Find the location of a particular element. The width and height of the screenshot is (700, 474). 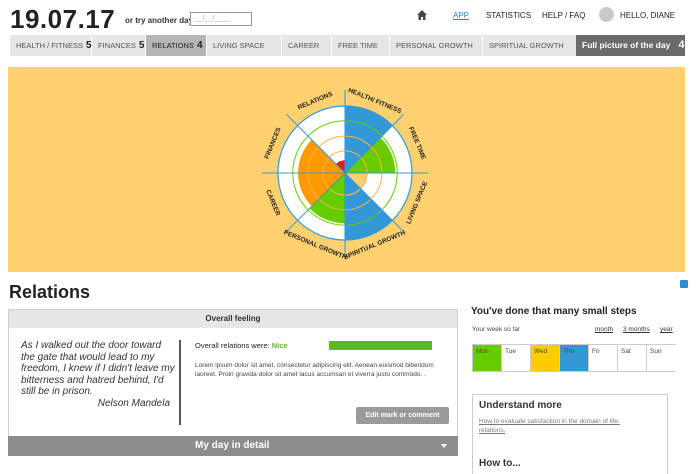

user-greeting: HELLO, DIANE is located at coordinates (647, 15).